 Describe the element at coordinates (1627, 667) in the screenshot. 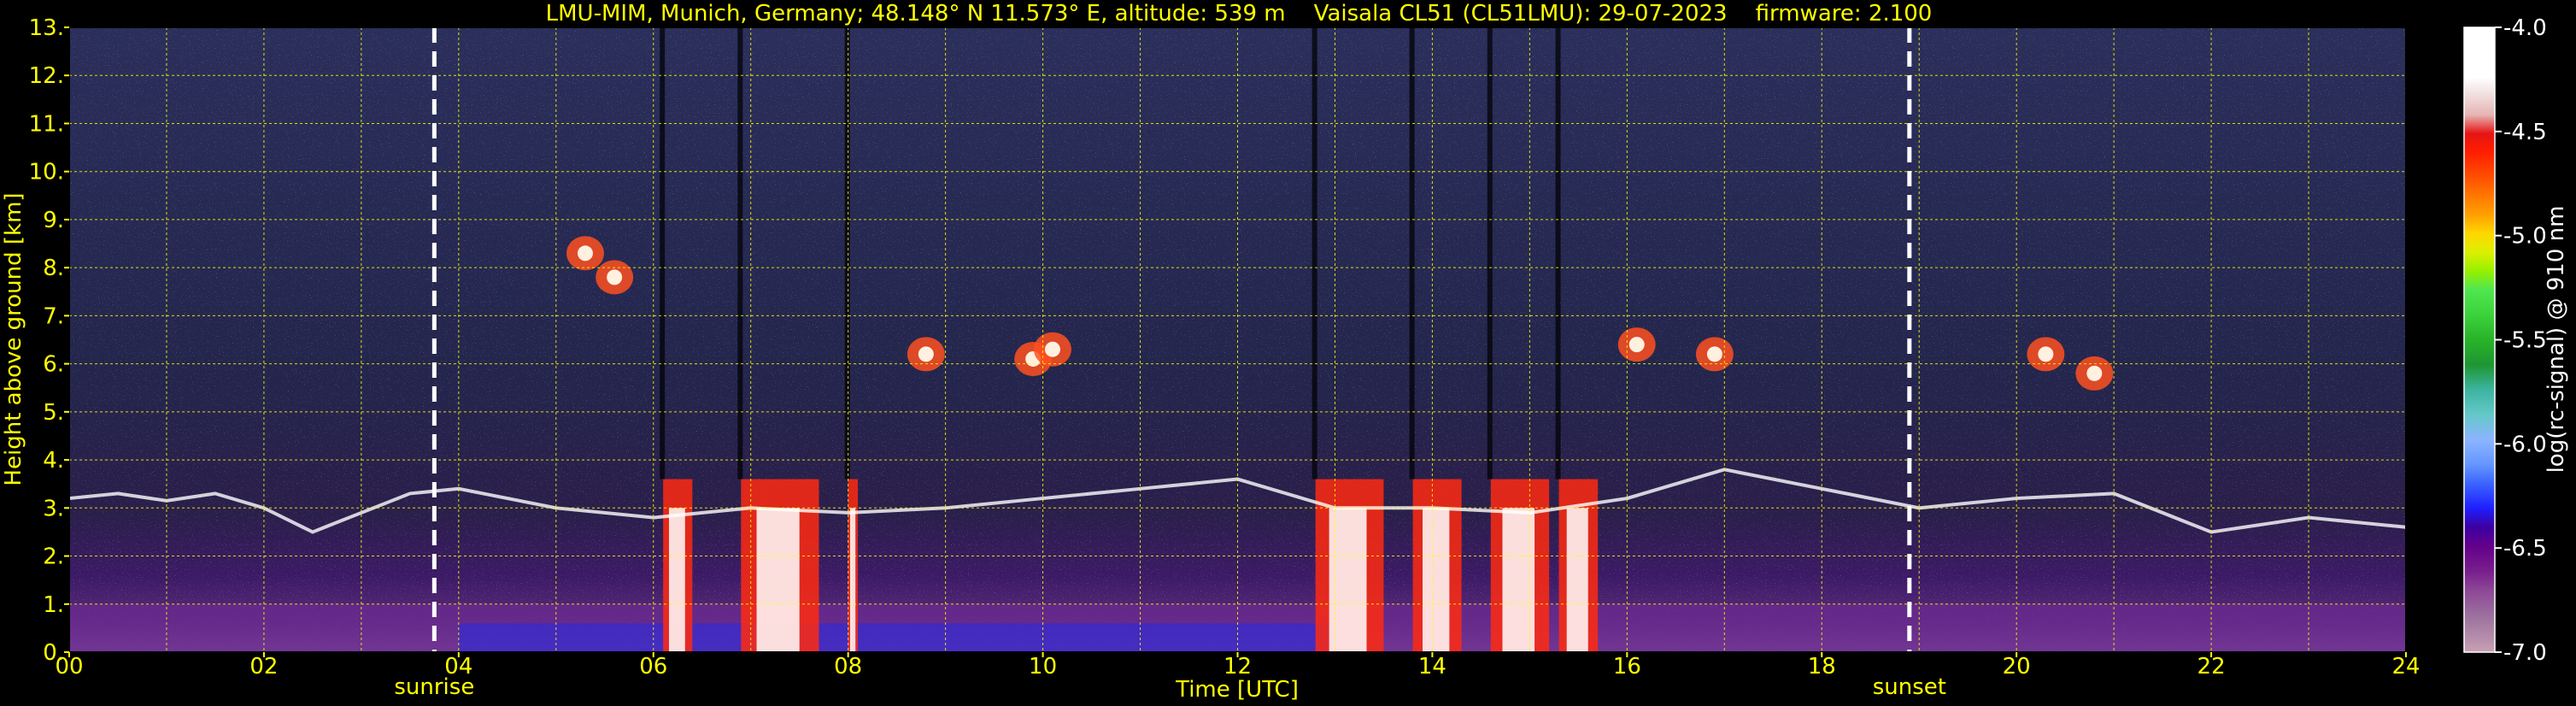

I see `x-tick-label: 16` at that location.